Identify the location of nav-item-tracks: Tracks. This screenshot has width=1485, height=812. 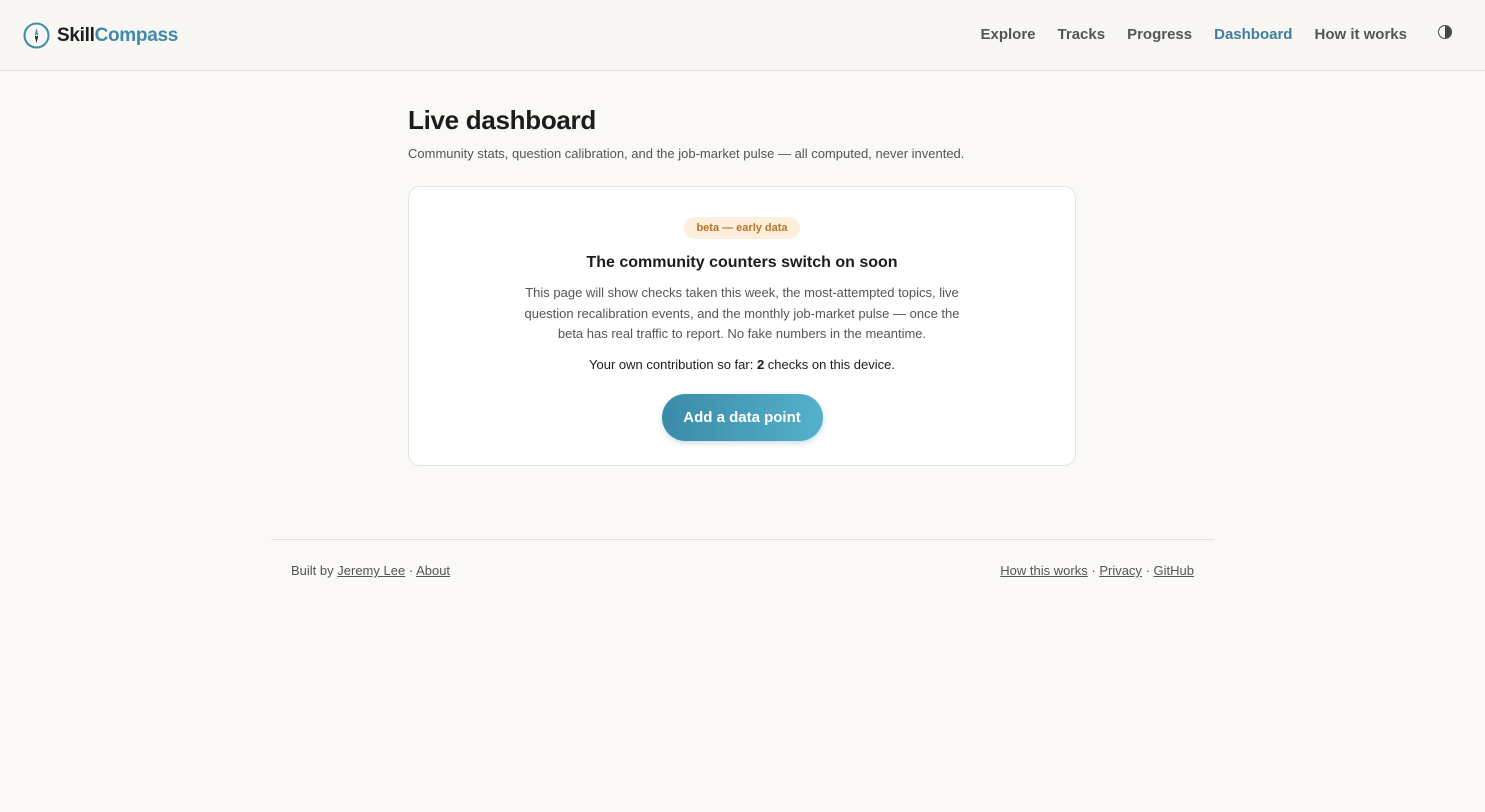
(1082, 35).